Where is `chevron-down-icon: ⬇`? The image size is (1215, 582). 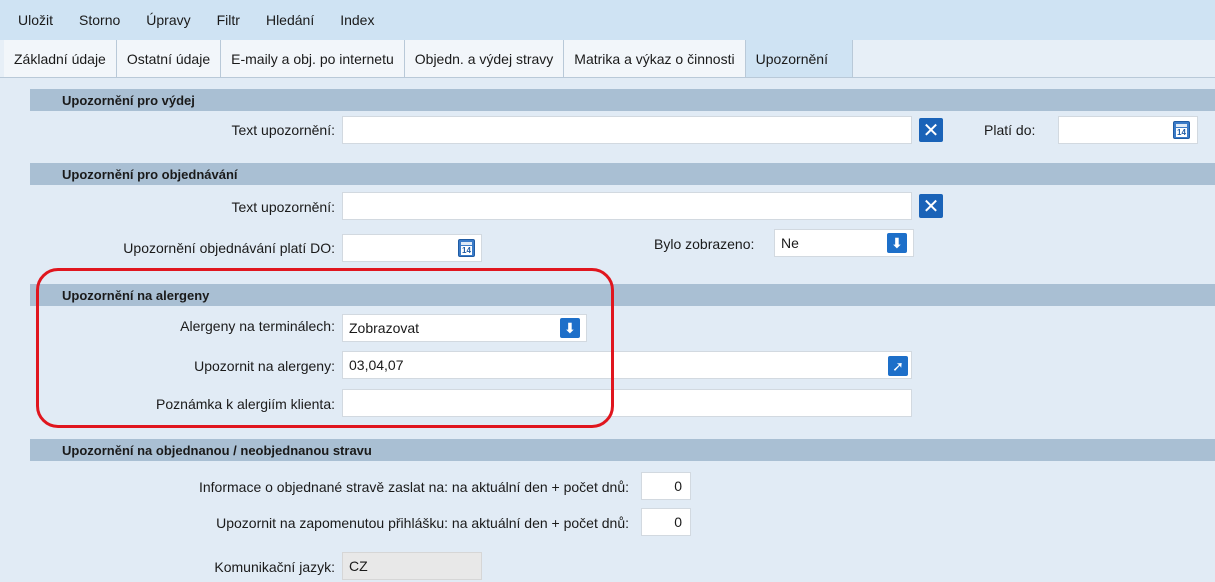
chevron-down-icon: ⬇ is located at coordinates (897, 243).